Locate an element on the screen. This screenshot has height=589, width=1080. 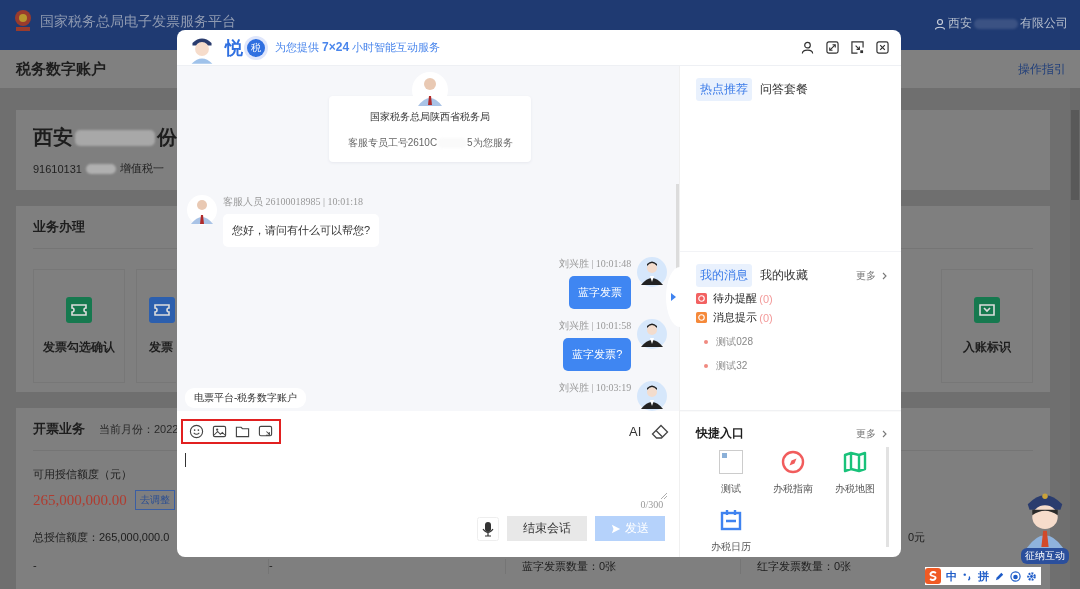
character-counter: 0/300 is located at coordinates (652, 504).